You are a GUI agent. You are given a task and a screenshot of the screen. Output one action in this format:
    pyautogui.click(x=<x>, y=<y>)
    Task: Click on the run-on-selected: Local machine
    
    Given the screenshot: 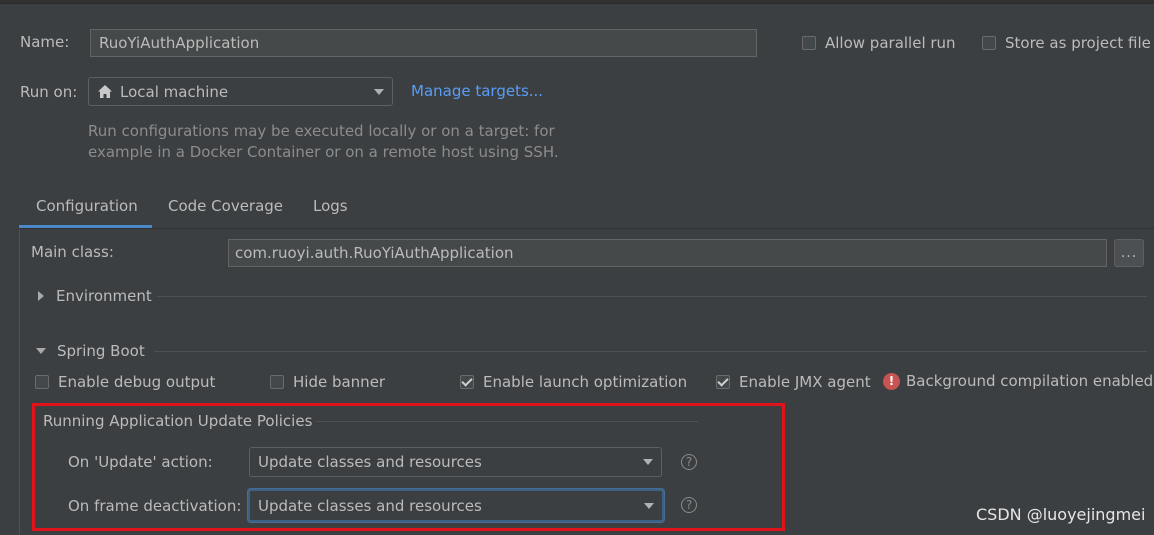 What is the action you would take?
    pyautogui.click(x=174, y=91)
    